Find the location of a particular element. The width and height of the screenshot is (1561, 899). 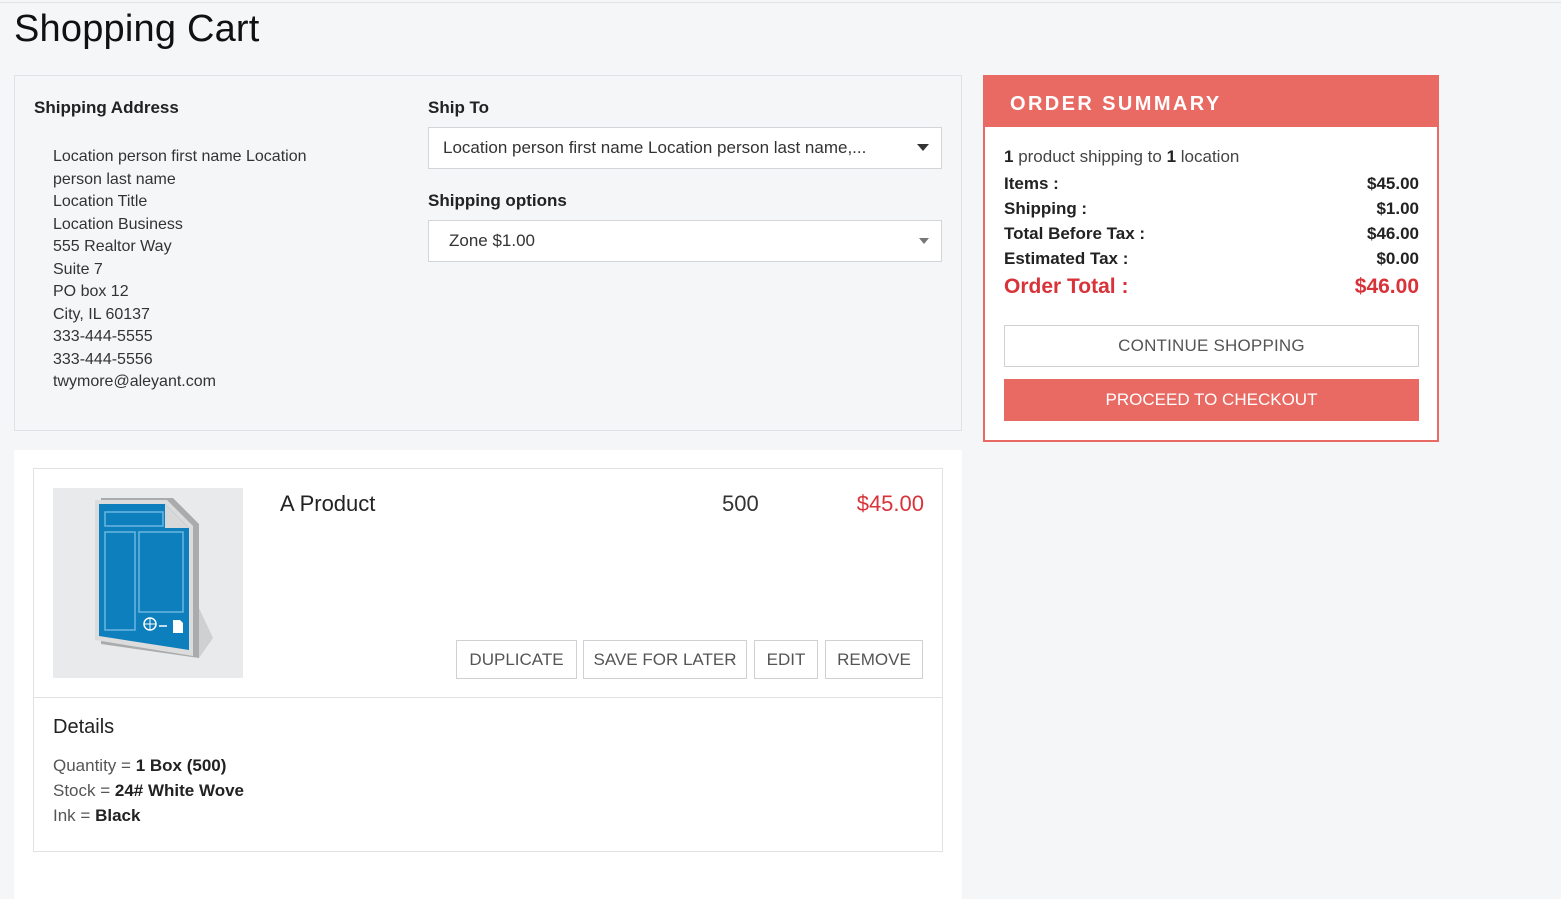

address-line: Suite 7 is located at coordinates (78, 269).